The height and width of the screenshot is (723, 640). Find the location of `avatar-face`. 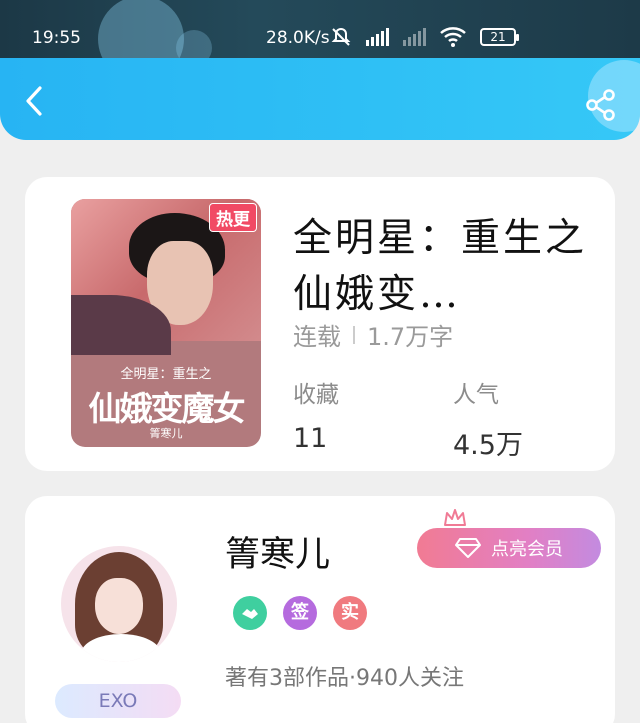

avatar-face is located at coordinates (119, 606).